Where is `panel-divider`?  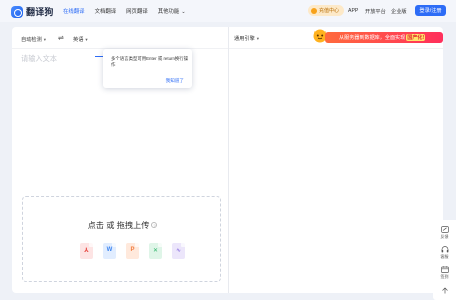 panel-divider is located at coordinates (228, 160).